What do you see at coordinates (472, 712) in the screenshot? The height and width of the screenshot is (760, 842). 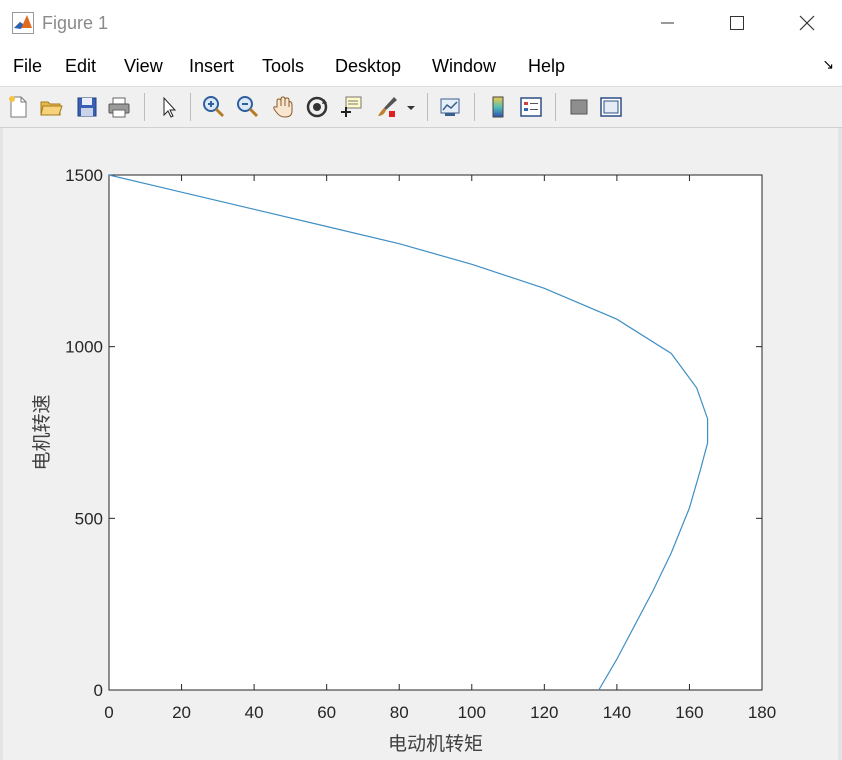 I see `x-tick-label: 100` at bounding box center [472, 712].